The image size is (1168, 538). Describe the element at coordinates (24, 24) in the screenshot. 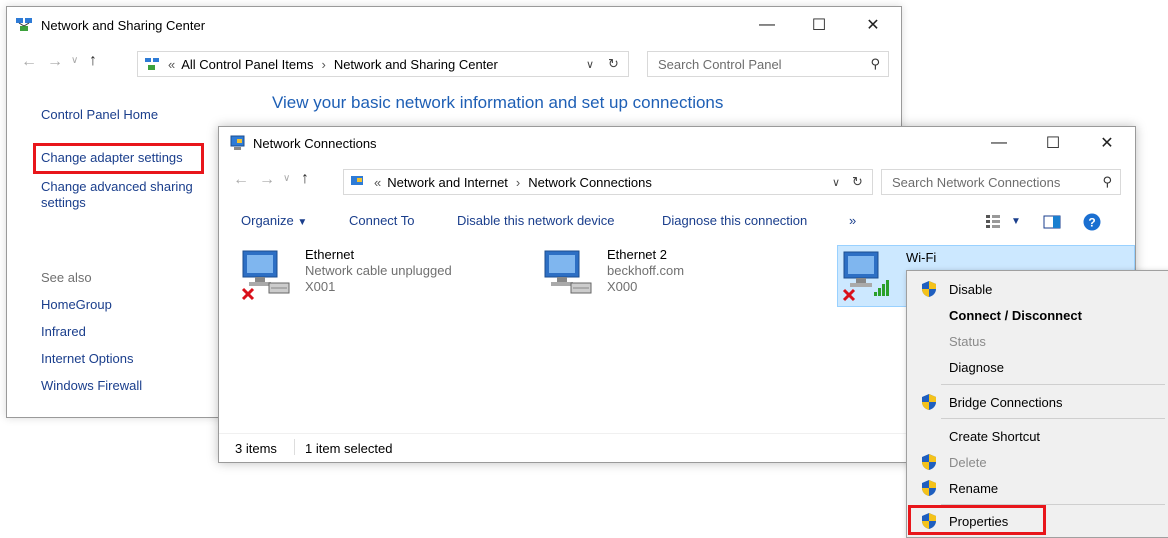

I see `network-center-app-icon` at that location.